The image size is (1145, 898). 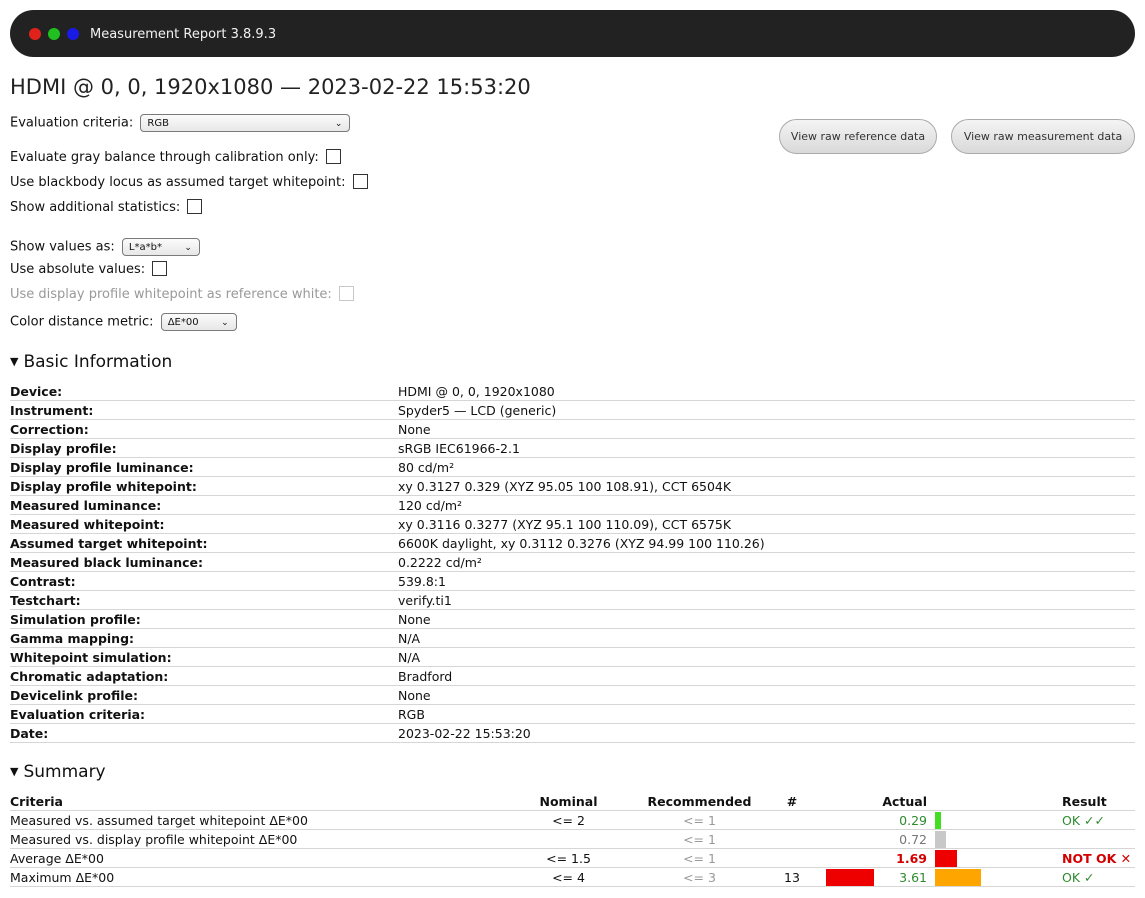 I want to click on evaluation-criteria-select: RGB ⌄, so click(x=245, y=123).